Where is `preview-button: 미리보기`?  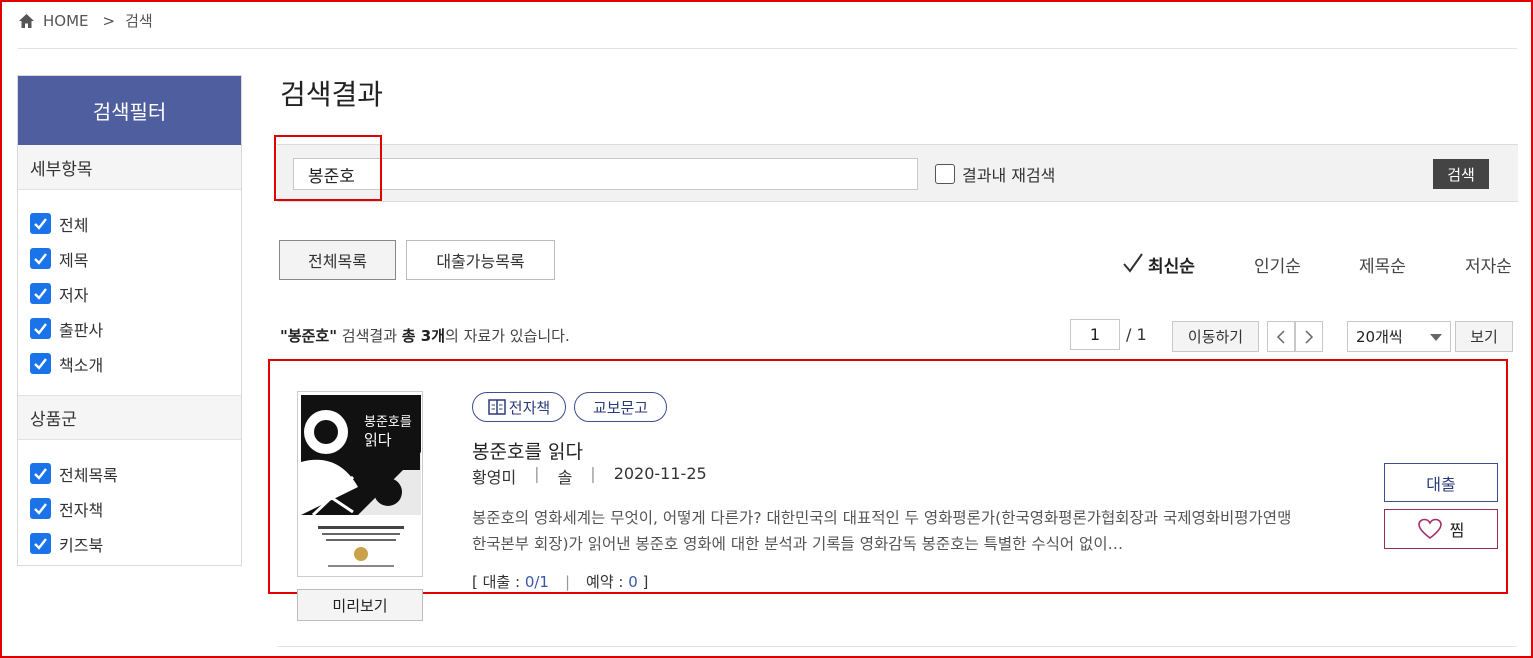
preview-button: 미리보기 is located at coordinates (360, 605).